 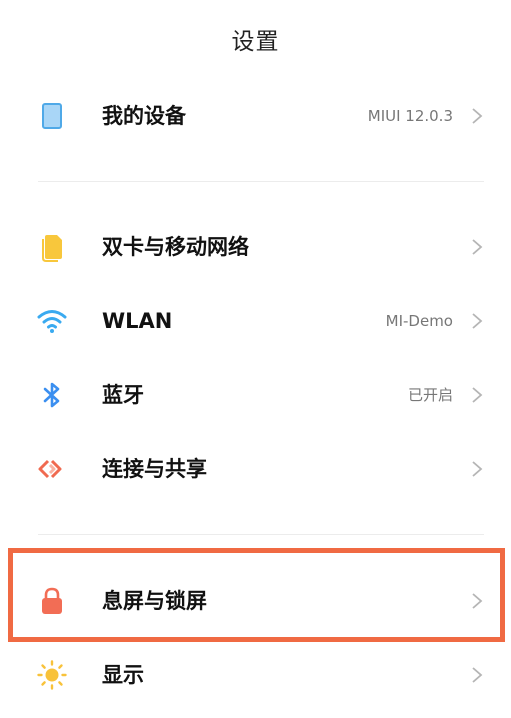 I want to click on settings-item-connection-sharing: 连接与共享, so click(x=255, y=469).